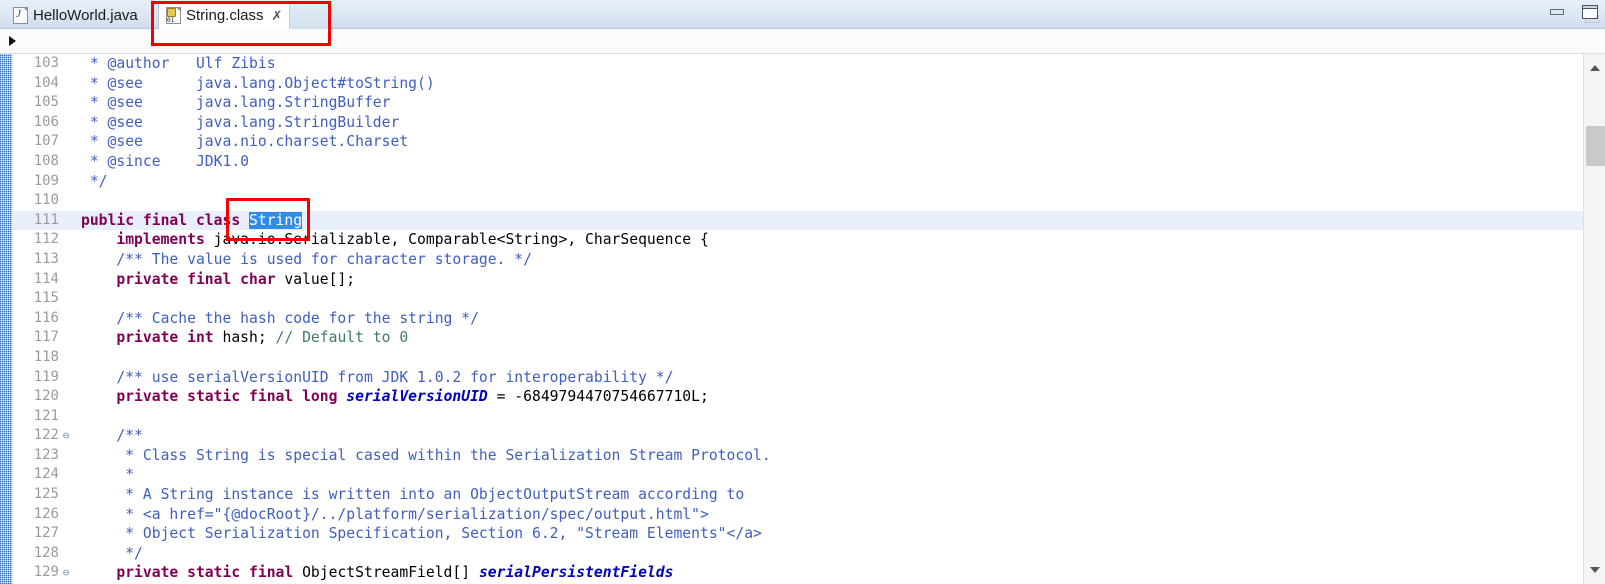  Describe the element at coordinates (20, 15) in the screenshot. I see `java-file-icon: J` at that location.